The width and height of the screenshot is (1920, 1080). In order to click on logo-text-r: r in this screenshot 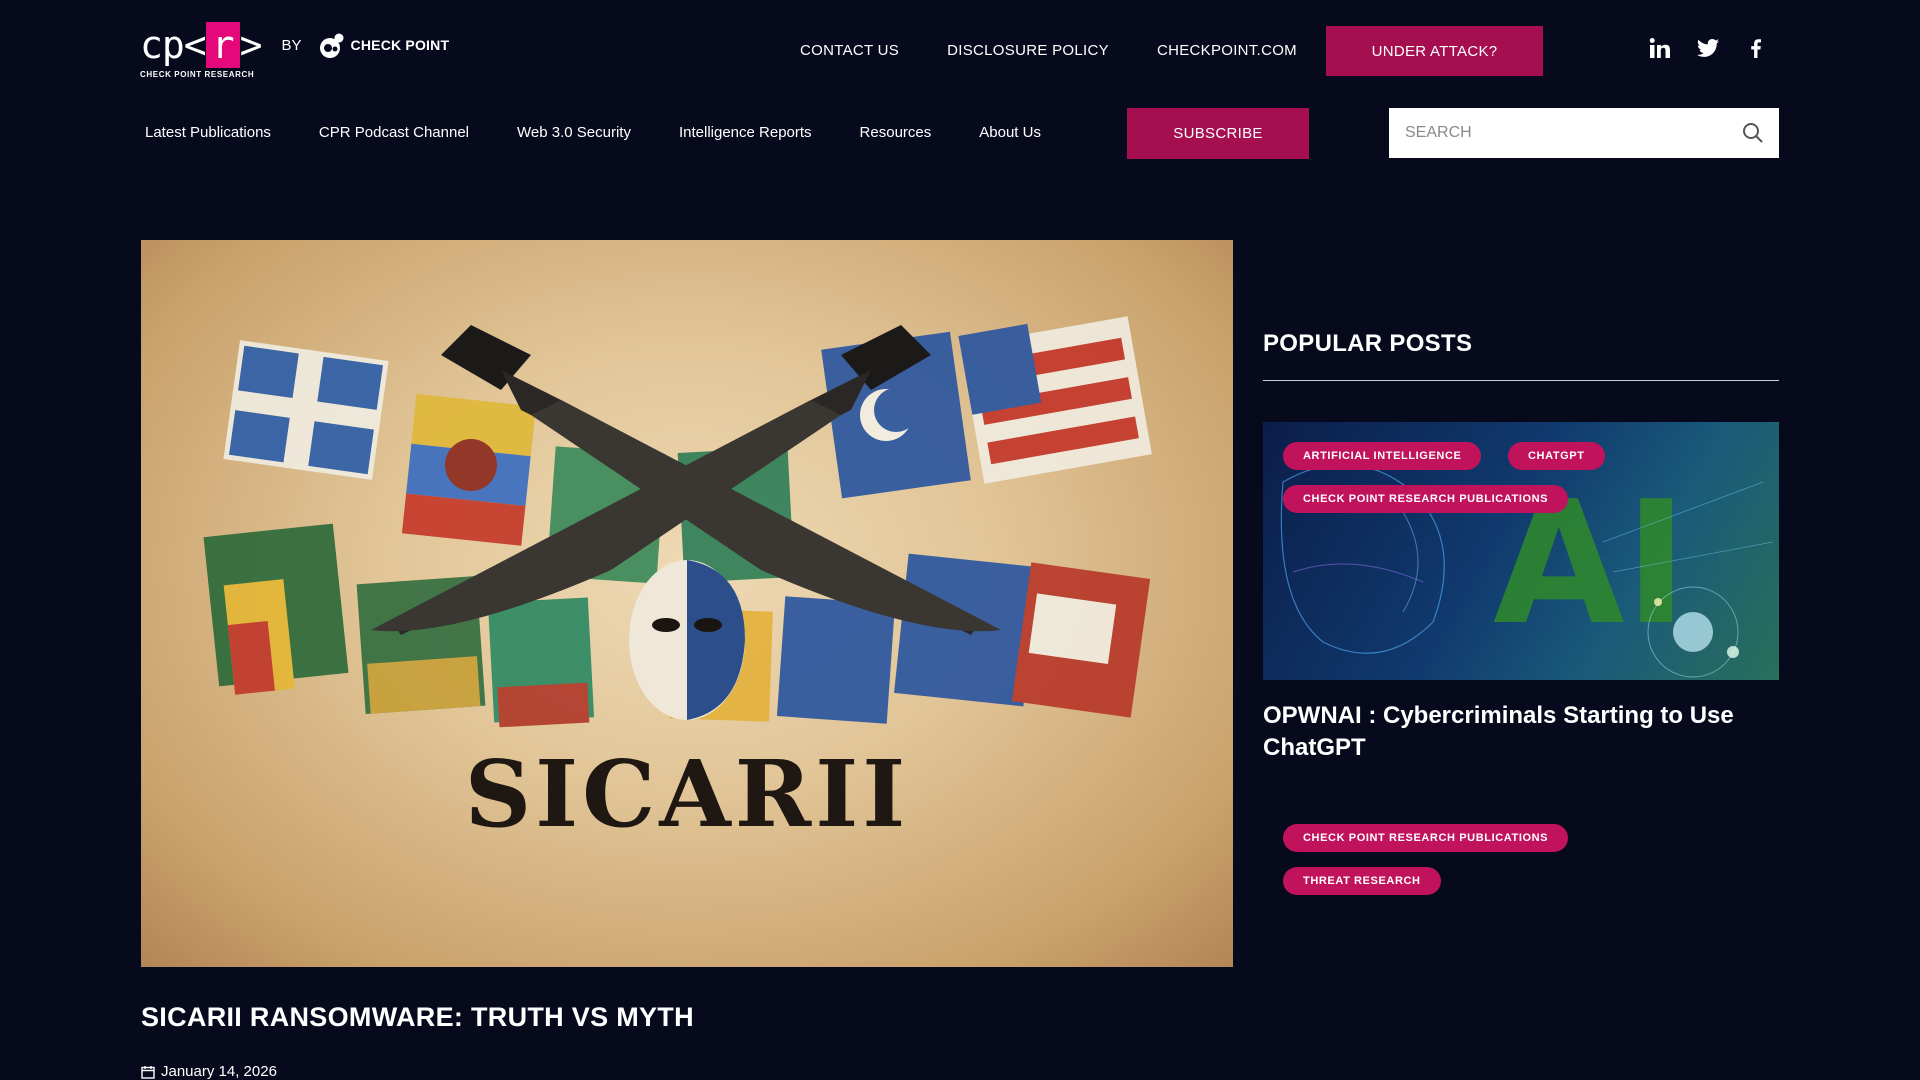, I will do `click(222, 45)`.